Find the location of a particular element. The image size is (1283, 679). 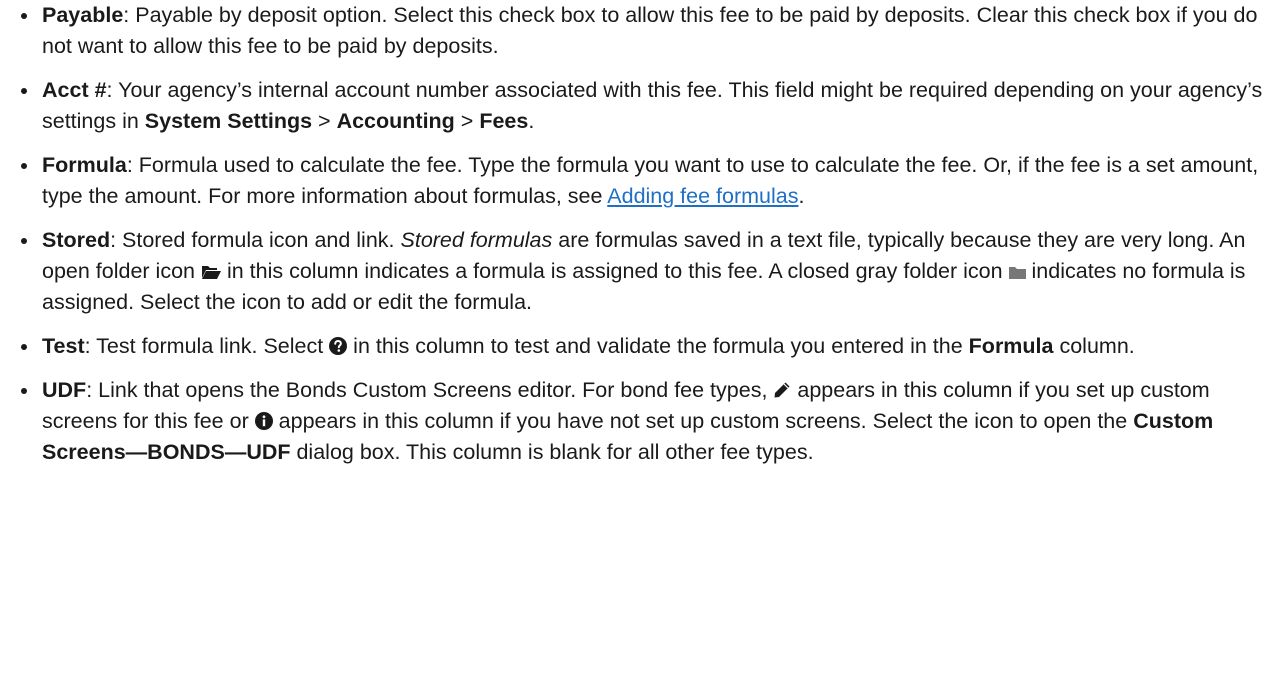

description-stored-1: : Stored formula icon and link. is located at coordinates (255, 240).